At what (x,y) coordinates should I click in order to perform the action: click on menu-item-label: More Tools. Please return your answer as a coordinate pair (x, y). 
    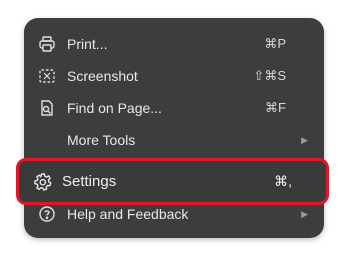
    Looking at the image, I should click on (101, 140).